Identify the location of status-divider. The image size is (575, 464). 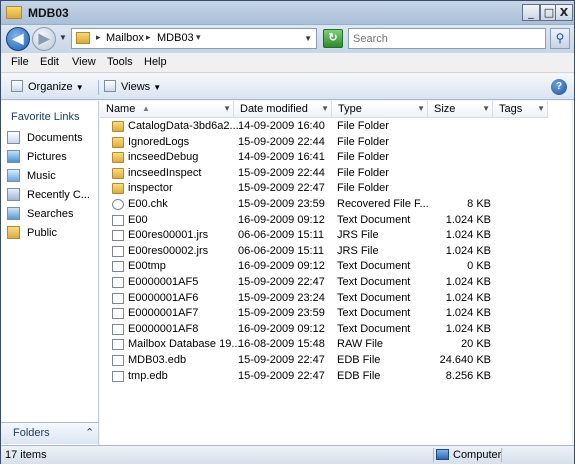
(501, 455).